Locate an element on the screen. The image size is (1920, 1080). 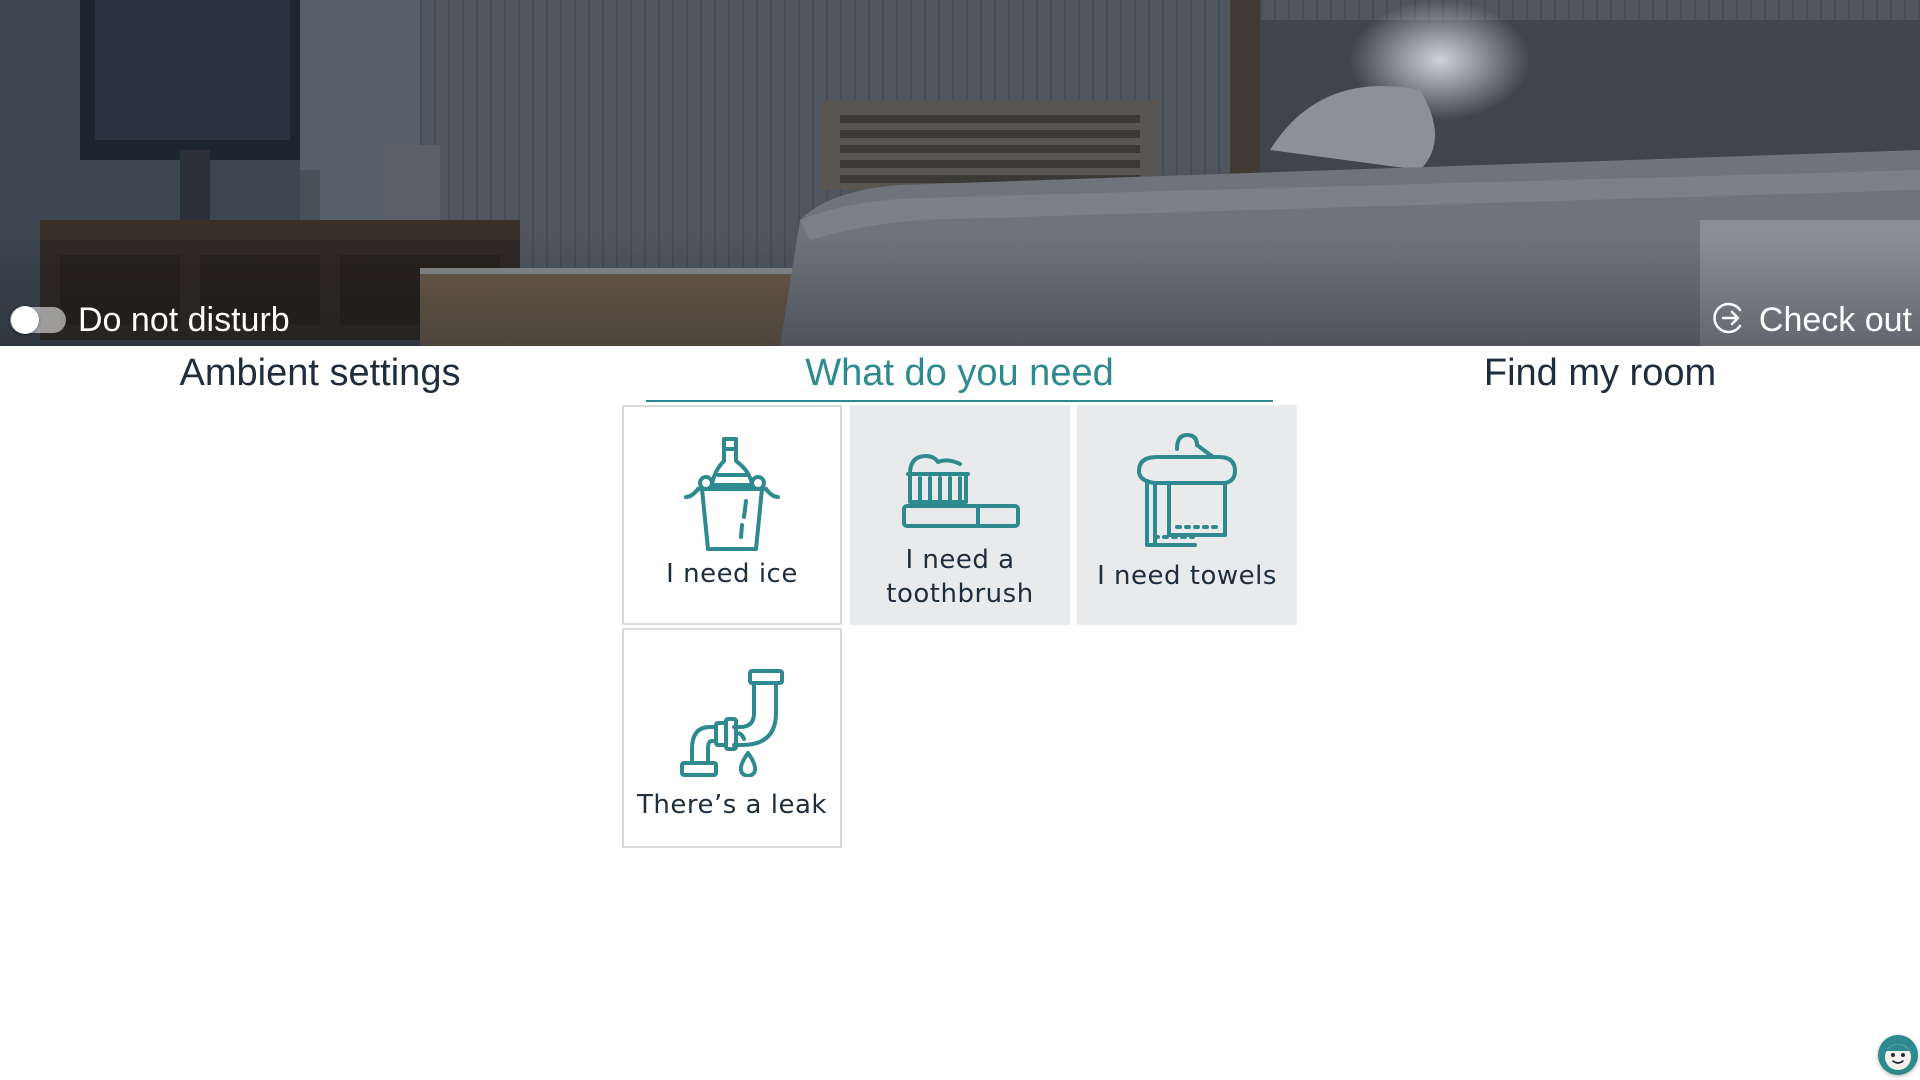
tab-find-my-room: Find my room is located at coordinates (1600, 375).